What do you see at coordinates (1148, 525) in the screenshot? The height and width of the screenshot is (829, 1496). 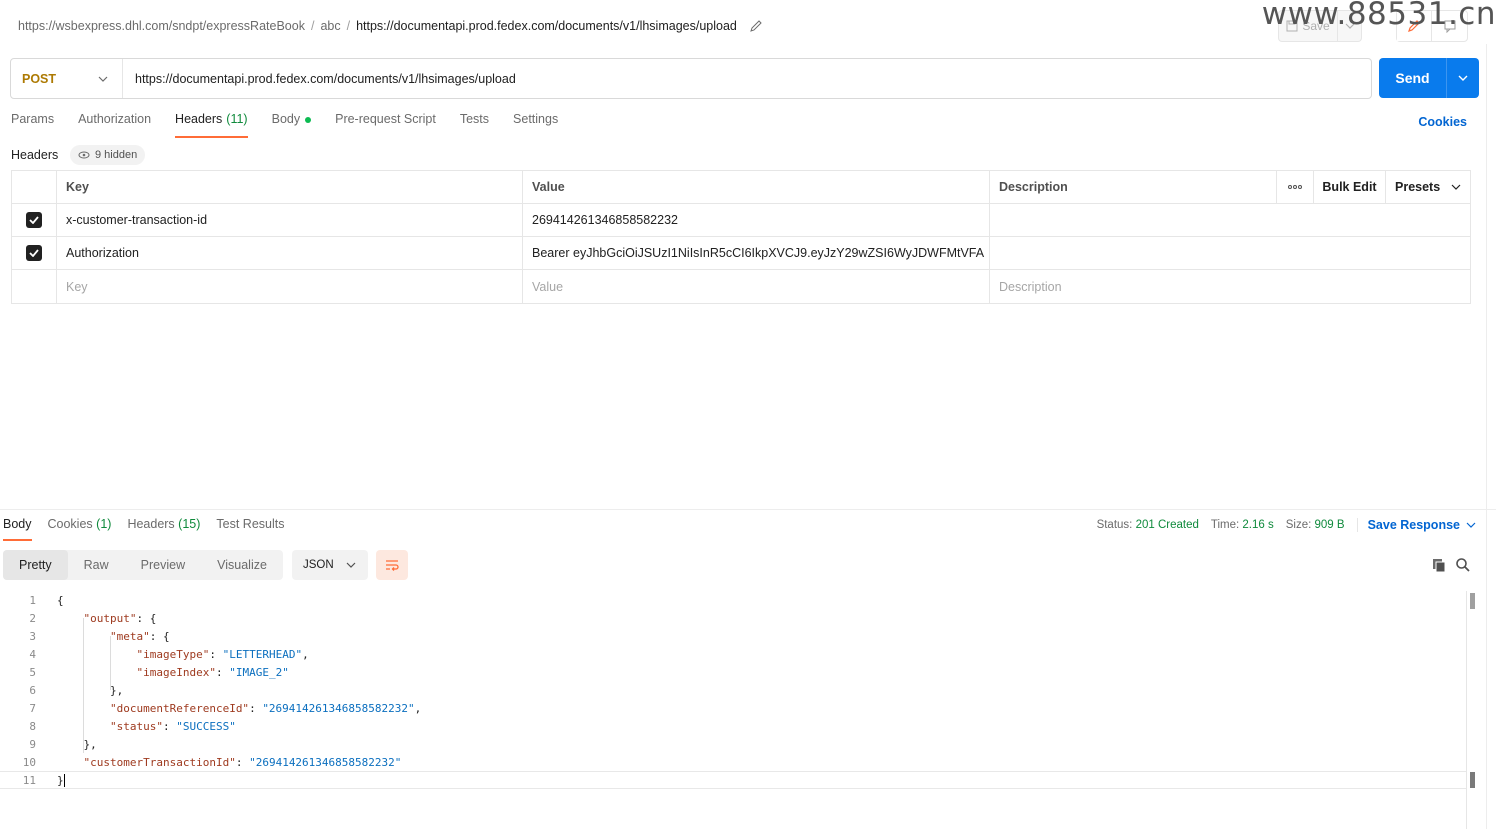 I see `status-info: Status: 201 Created` at bounding box center [1148, 525].